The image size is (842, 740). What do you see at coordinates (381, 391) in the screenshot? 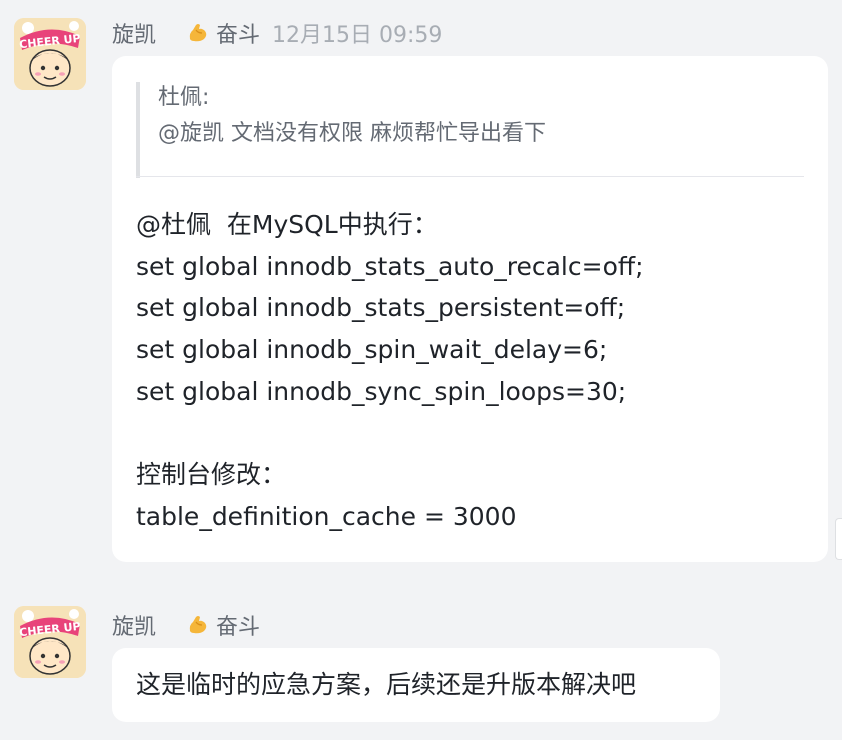
I see `message-line: set global innodb_sync_spin_loops=30;` at bounding box center [381, 391].